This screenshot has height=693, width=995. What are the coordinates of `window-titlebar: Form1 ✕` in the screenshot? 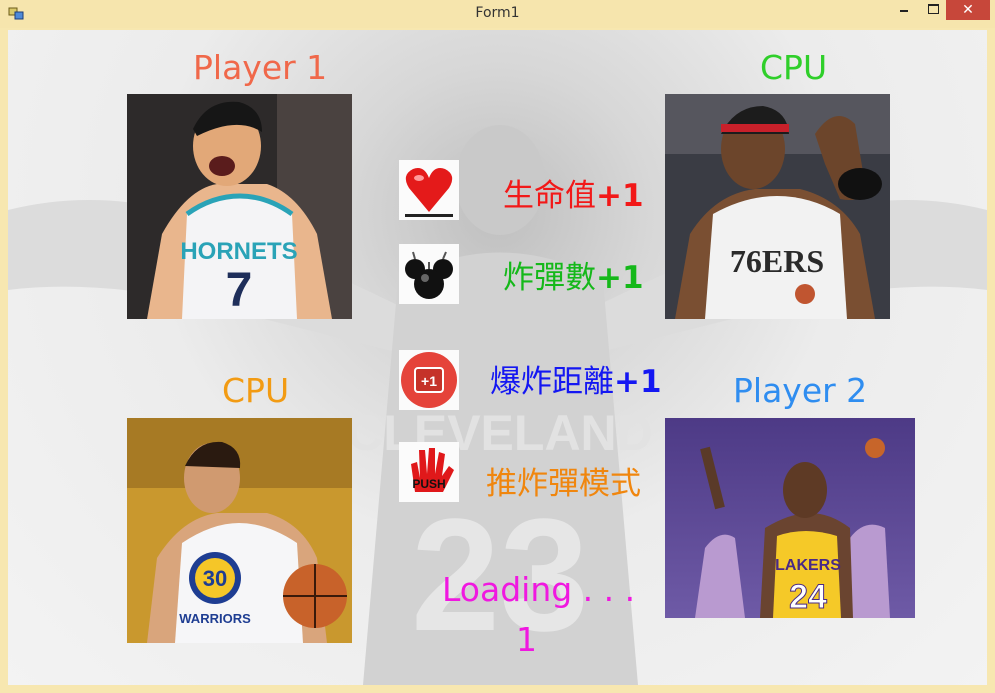 It's located at (497, 14).